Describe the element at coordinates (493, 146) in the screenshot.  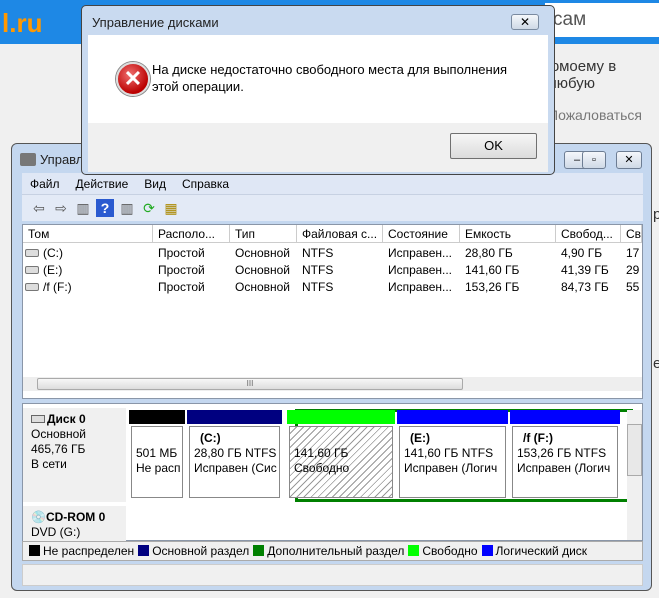
I see `ok-button: OK` at that location.